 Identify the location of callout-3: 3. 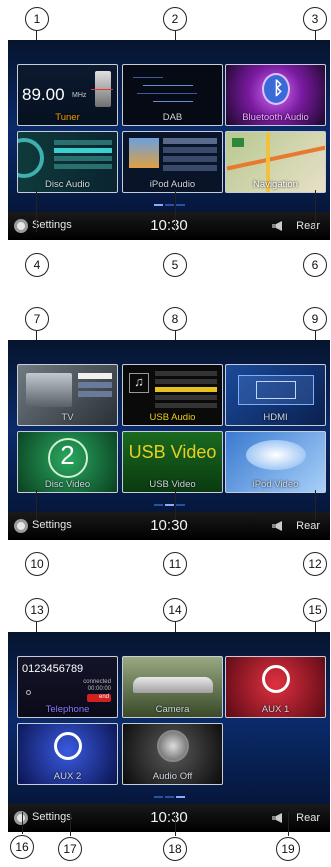
(315, 19).